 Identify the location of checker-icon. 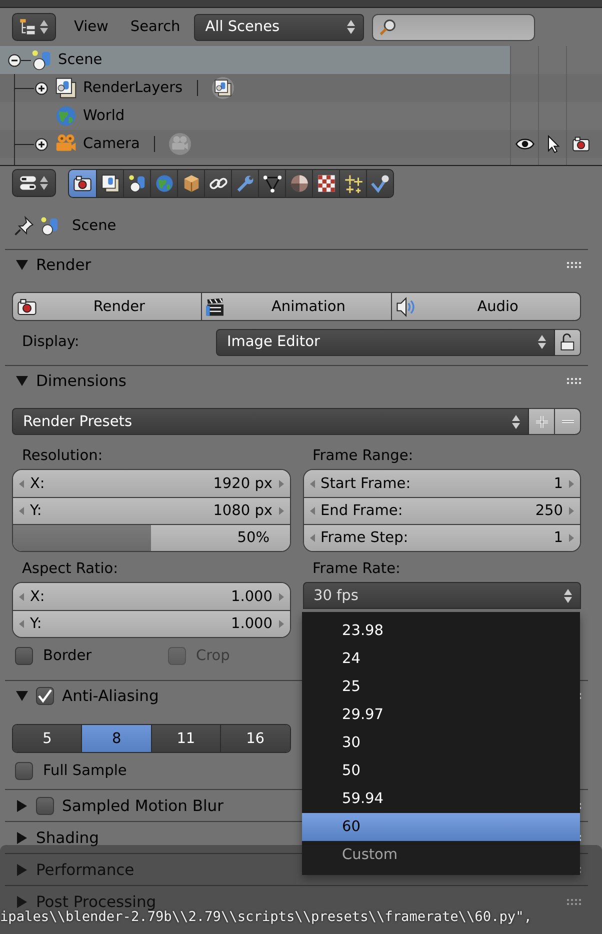
(326, 183).